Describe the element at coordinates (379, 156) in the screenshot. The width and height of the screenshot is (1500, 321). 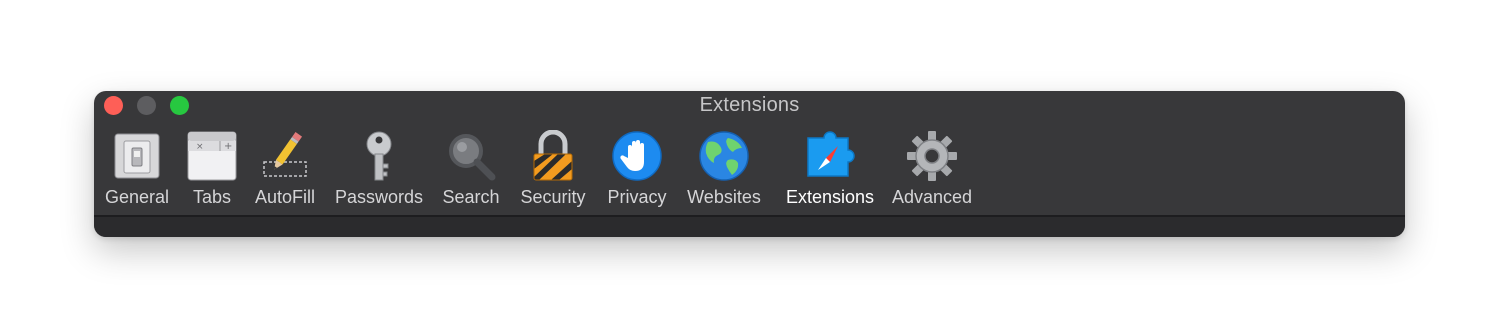
I see `key-icon` at that location.